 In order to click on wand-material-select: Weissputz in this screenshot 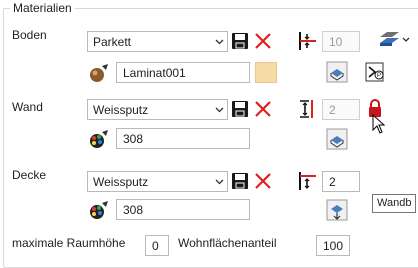, I will do `click(157, 109)`.